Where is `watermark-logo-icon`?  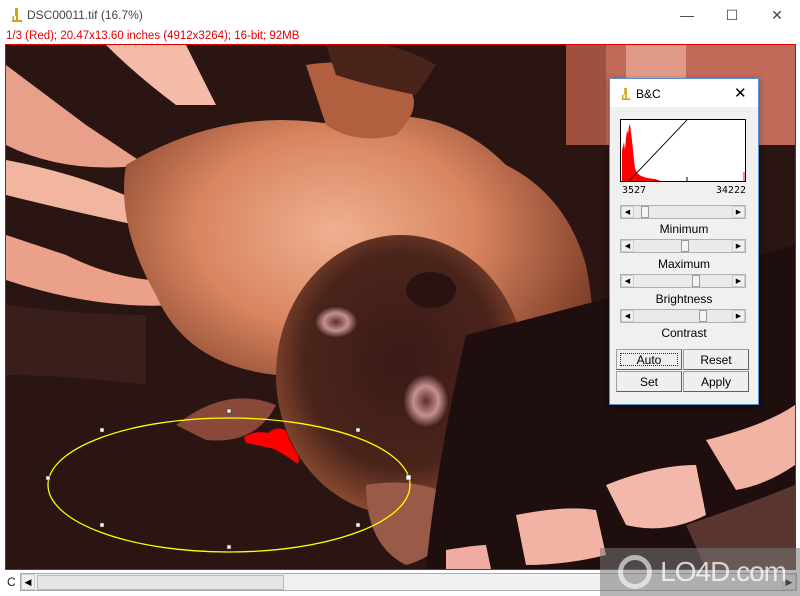
watermark-logo-icon is located at coordinates (635, 572).